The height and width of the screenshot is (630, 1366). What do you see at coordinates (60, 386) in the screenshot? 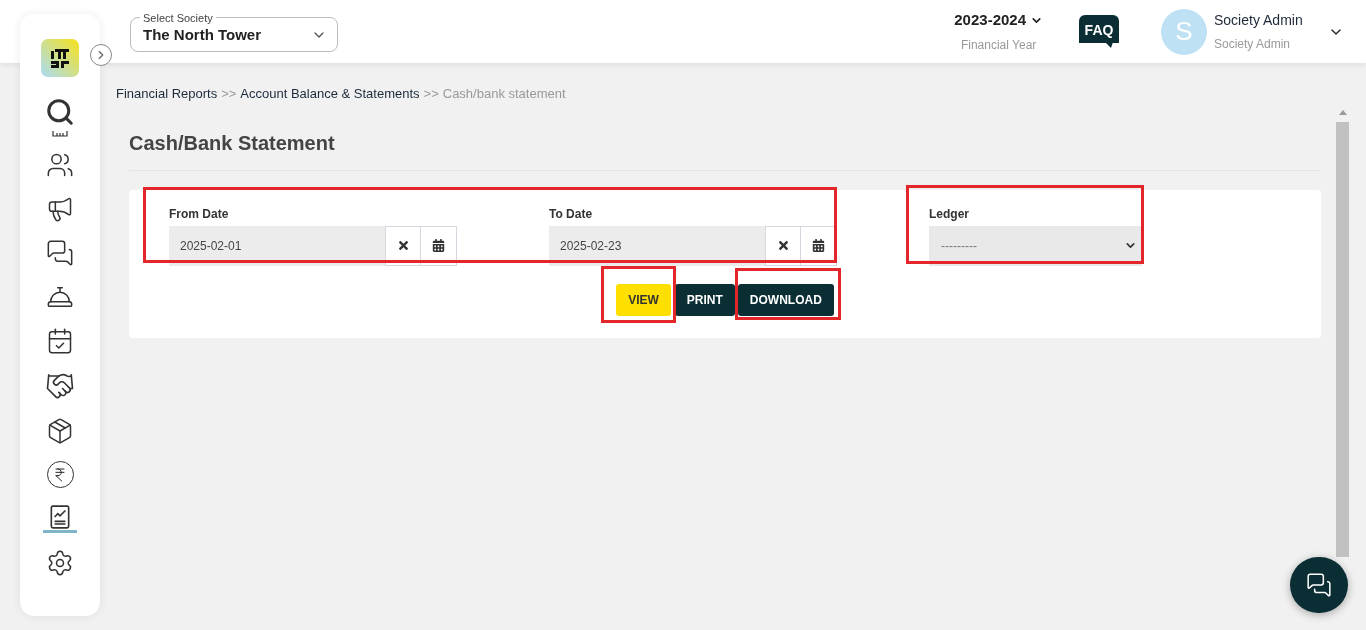
I see `handshake-icon` at bounding box center [60, 386].